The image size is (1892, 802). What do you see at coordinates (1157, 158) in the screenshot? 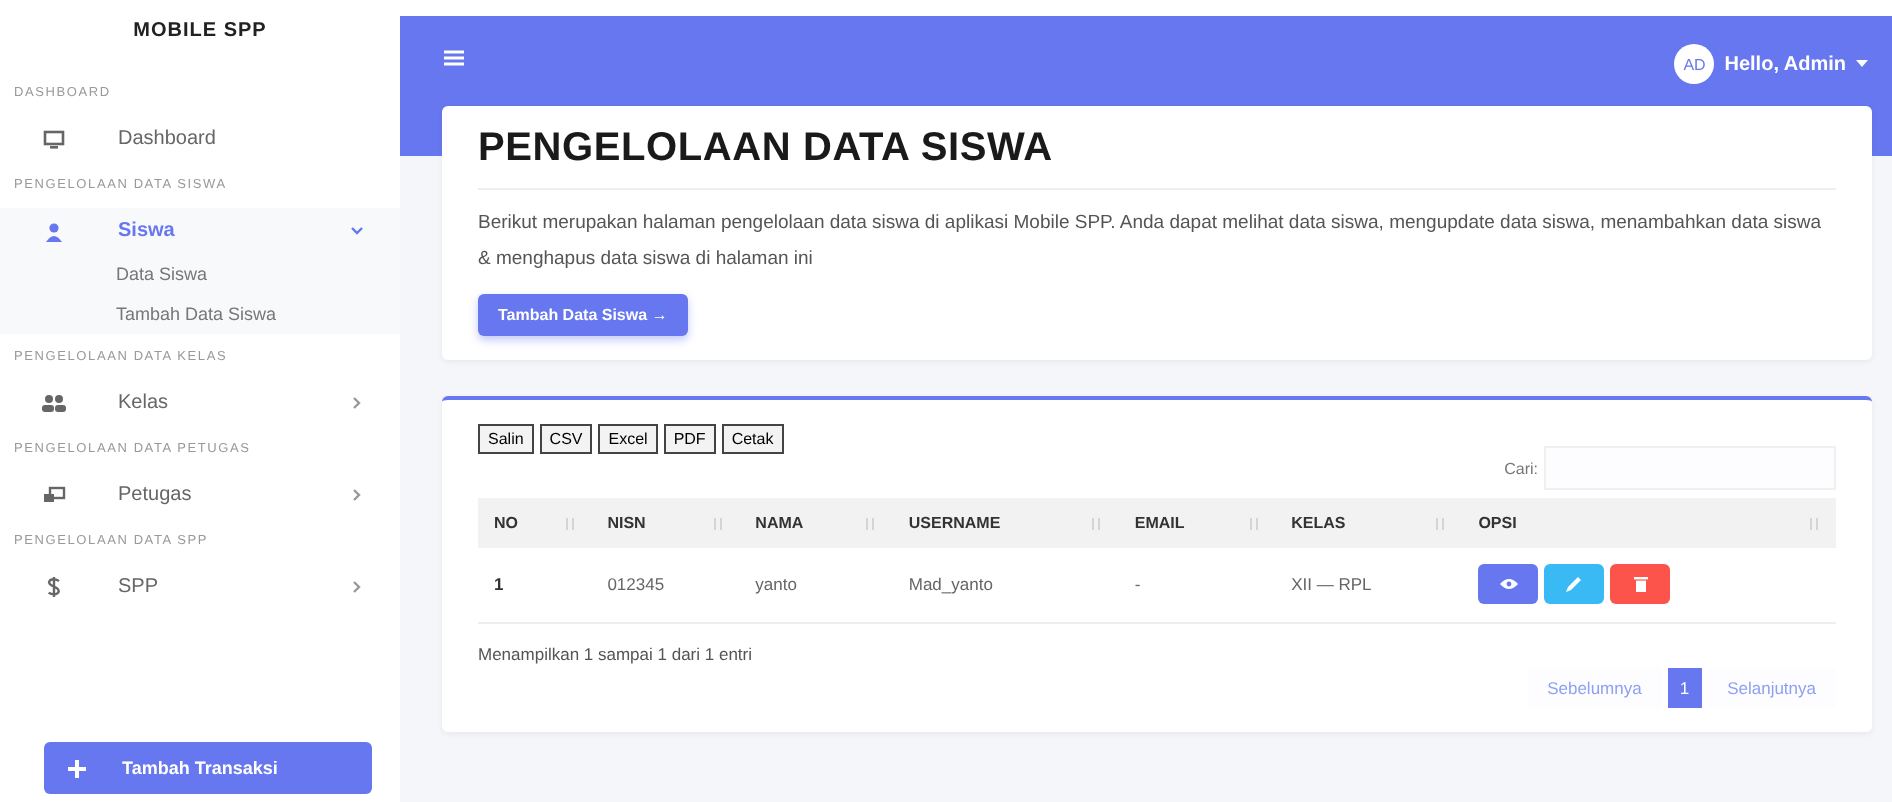
I see `page-title: PENGELOLAAN DATA SISWA` at bounding box center [1157, 158].